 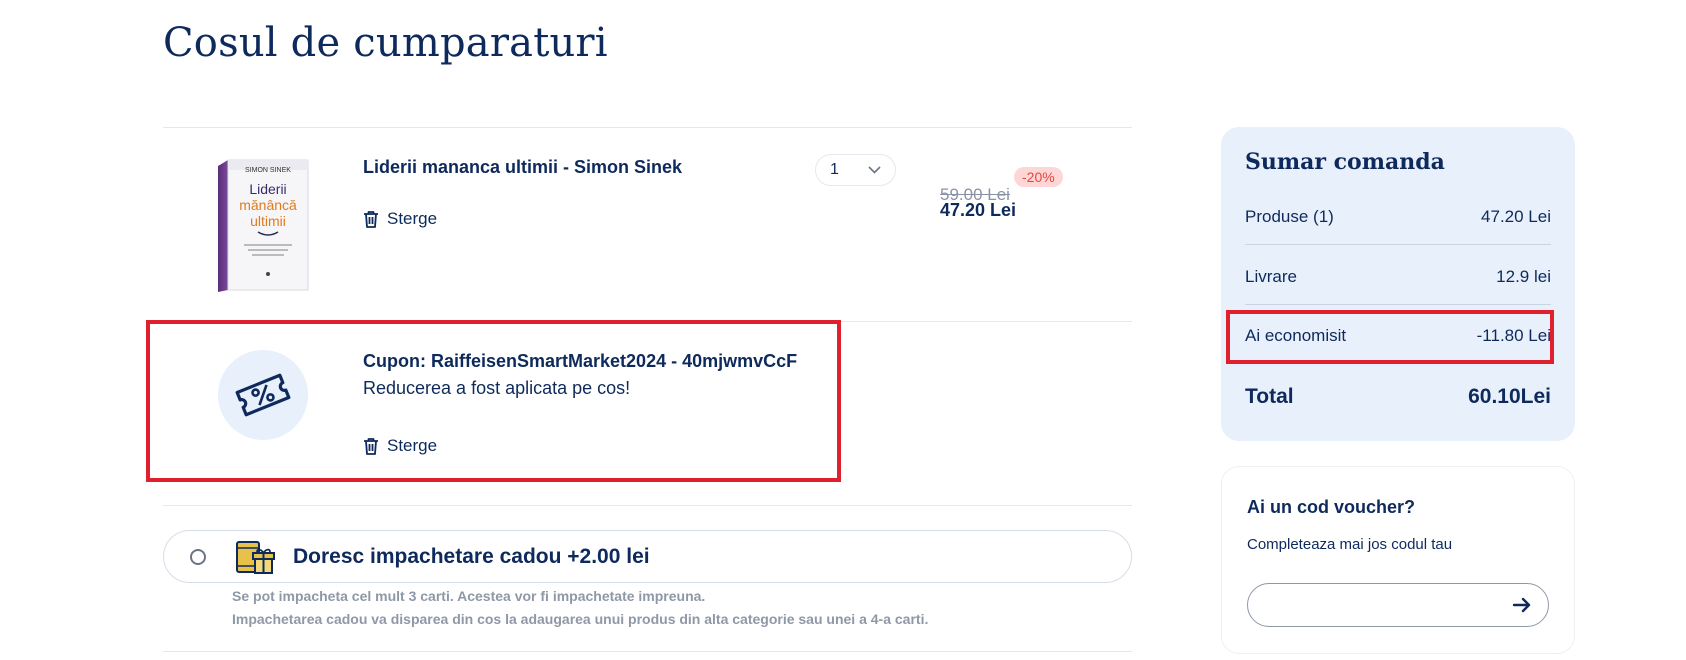 What do you see at coordinates (834, 169) in the screenshot?
I see `quantity-value: 1` at bounding box center [834, 169].